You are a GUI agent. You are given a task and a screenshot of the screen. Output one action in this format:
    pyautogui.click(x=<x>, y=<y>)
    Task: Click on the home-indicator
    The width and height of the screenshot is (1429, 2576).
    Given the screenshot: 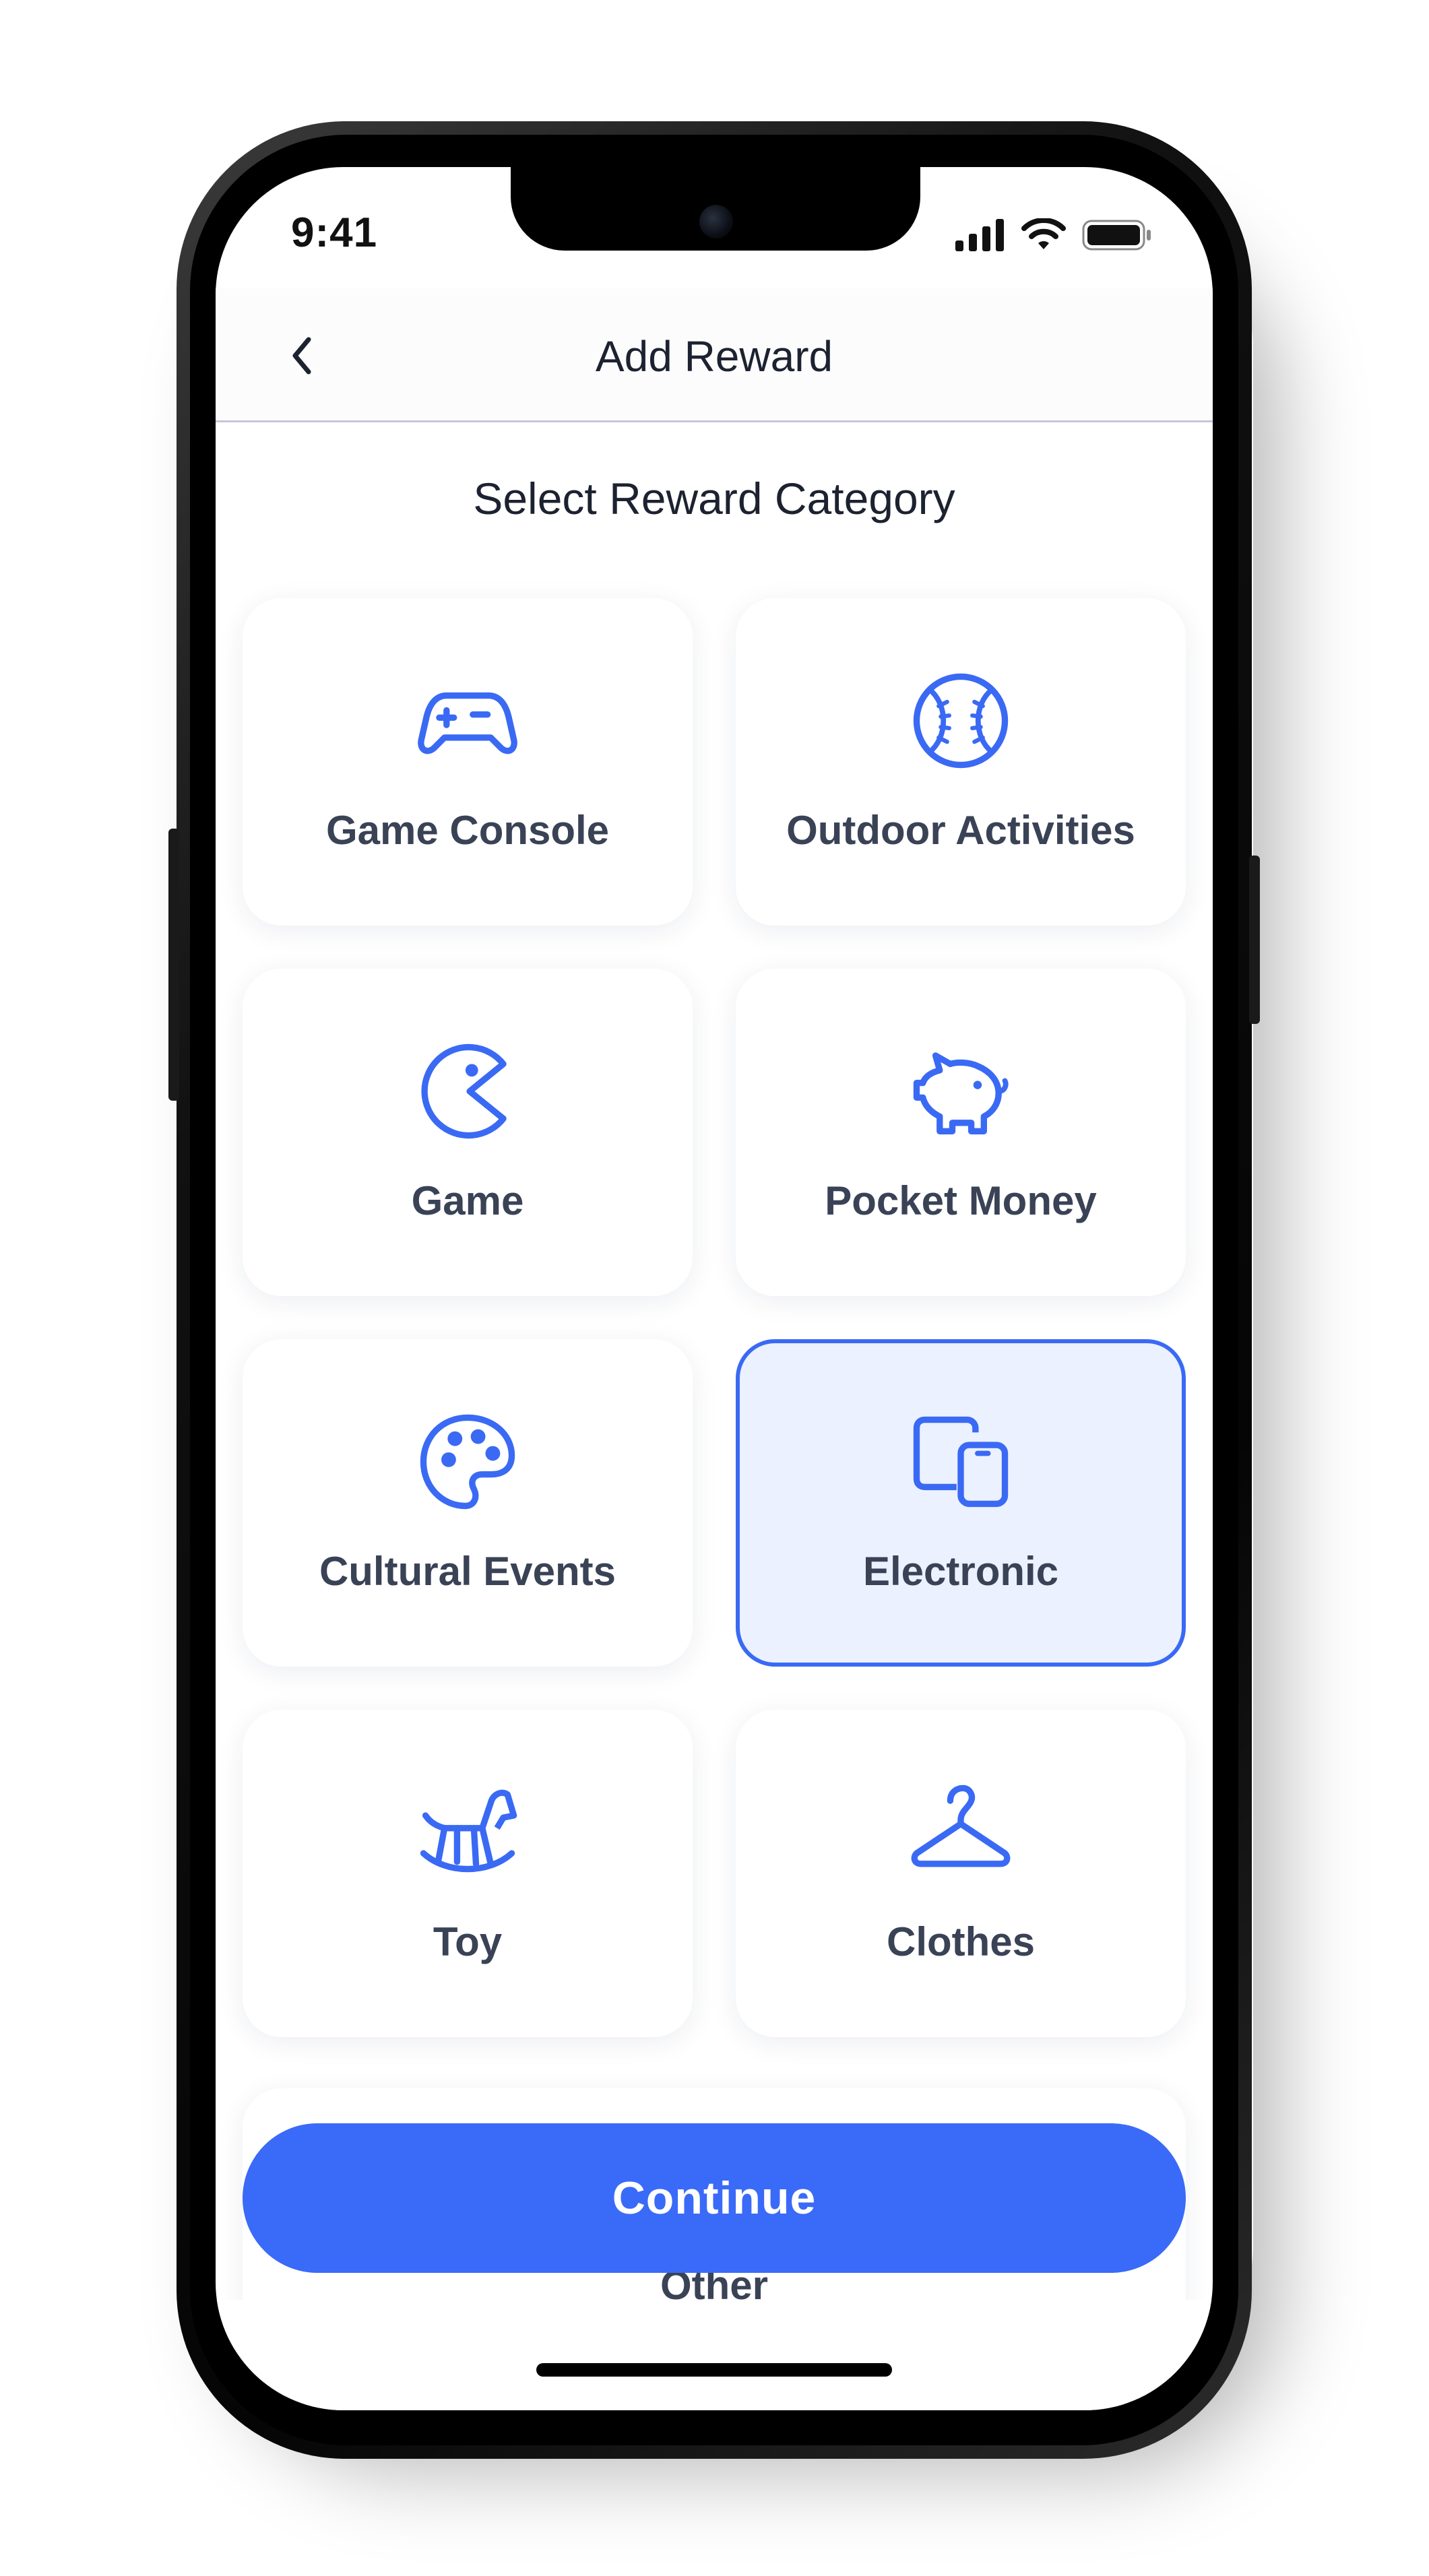 What is the action you would take?
    pyautogui.click(x=714, y=2370)
    